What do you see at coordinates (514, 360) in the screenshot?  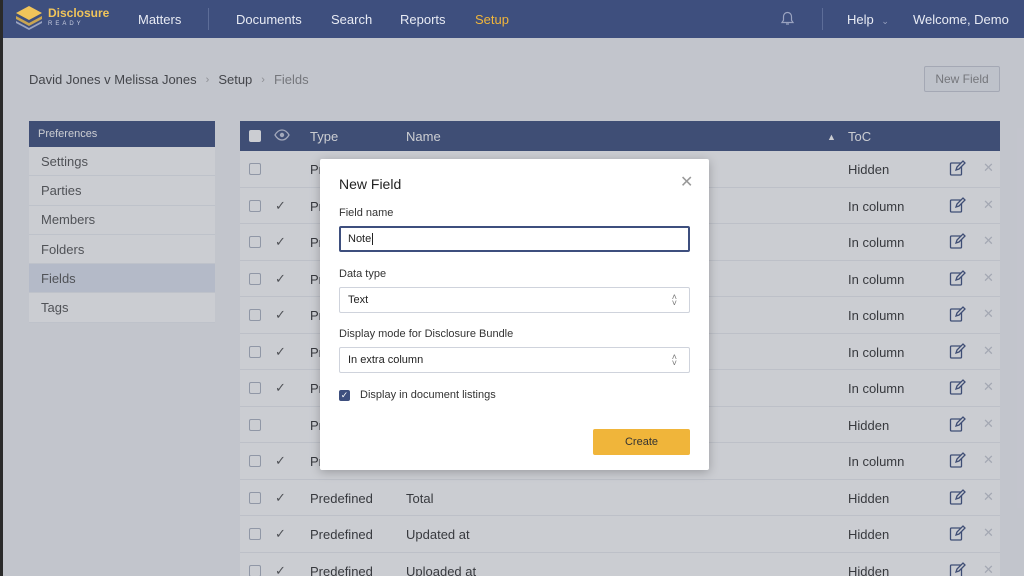 I see `display-mode-select: In extra column ˄ ˅` at bounding box center [514, 360].